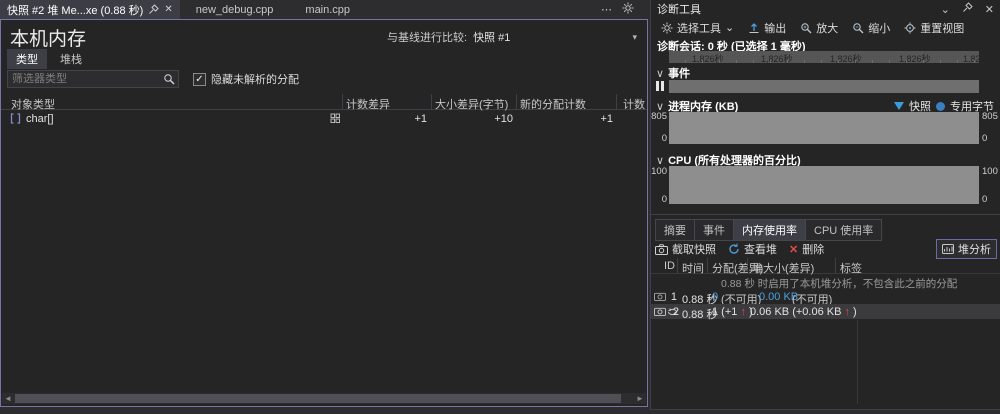 Image resolution: width=1000 pixels, height=414 pixels. I want to click on gear-icon, so click(667, 27).